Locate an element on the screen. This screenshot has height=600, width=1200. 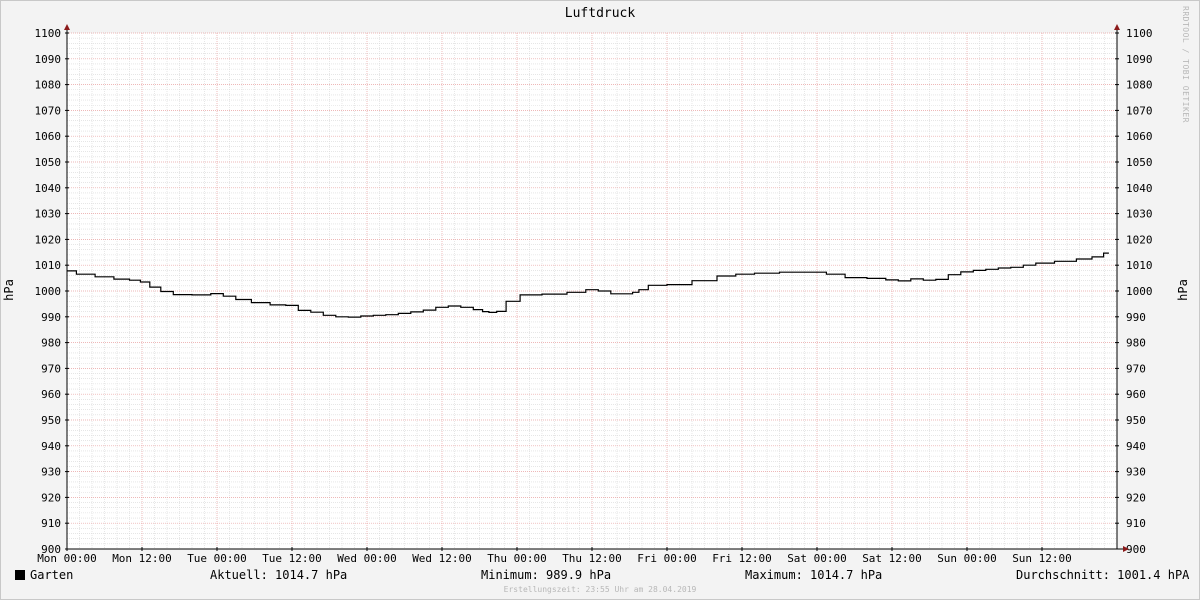
y-tick-label-right: 990 is located at coordinates (1136, 317).